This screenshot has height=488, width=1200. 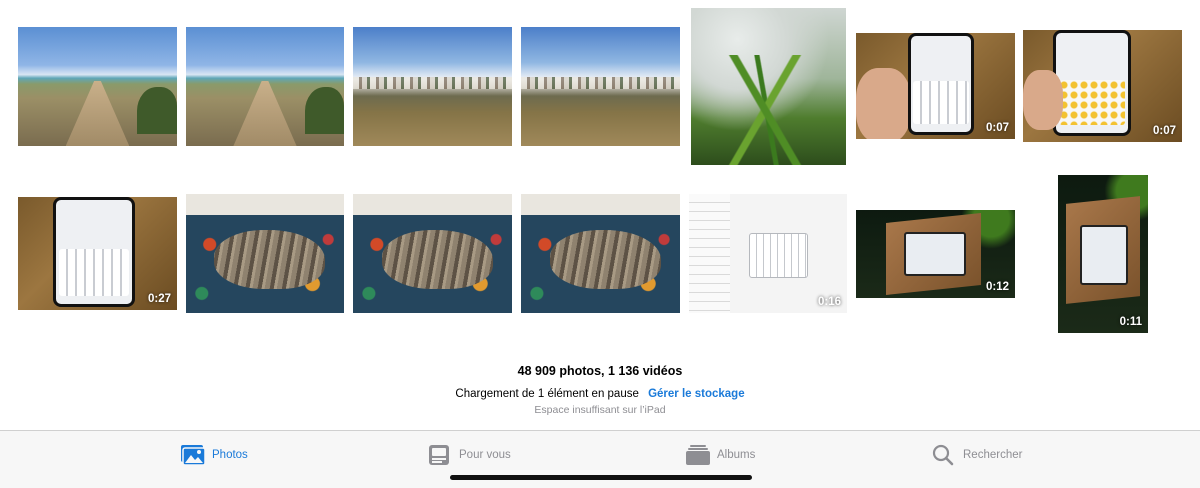 What do you see at coordinates (997, 287) in the screenshot?
I see `video-duration: 0:12` at bounding box center [997, 287].